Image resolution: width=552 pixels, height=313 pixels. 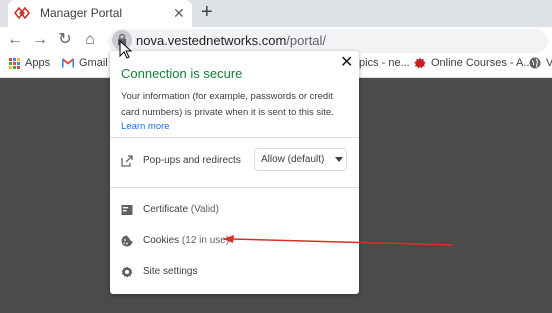 I want to click on tab-manager-portal: Manager Portal ✕, so click(x=100, y=13).